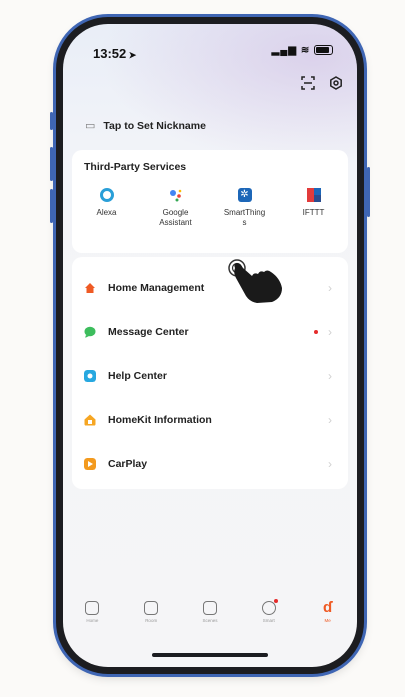 This screenshot has height=697, width=405. What do you see at coordinates (115, 53) in the screenshot?
I see `status-time: 13:52 ➤` at bounding box center [115, 53].